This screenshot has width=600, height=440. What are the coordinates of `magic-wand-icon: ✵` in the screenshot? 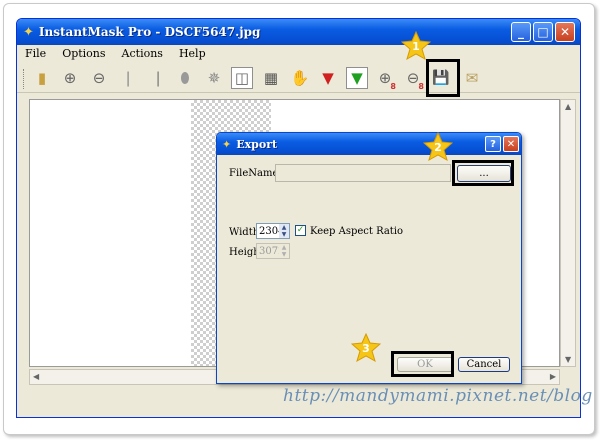 It's located at (214, 78).